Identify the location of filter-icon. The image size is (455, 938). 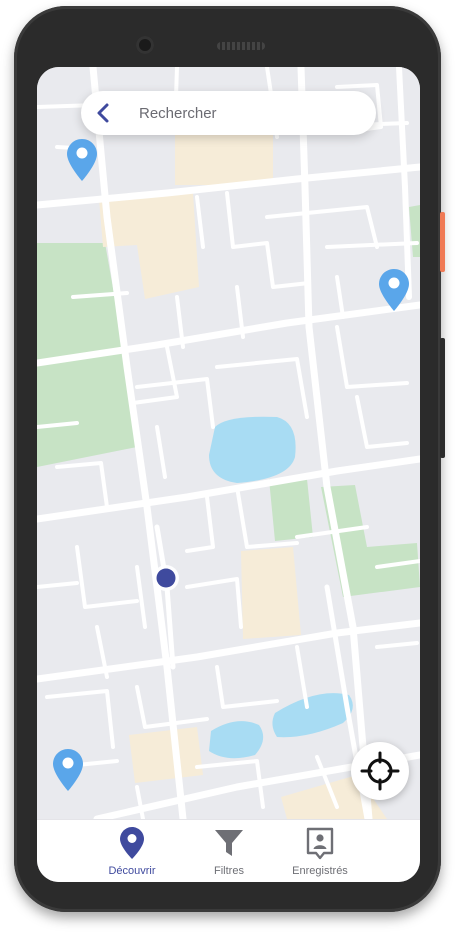
(229, 843).